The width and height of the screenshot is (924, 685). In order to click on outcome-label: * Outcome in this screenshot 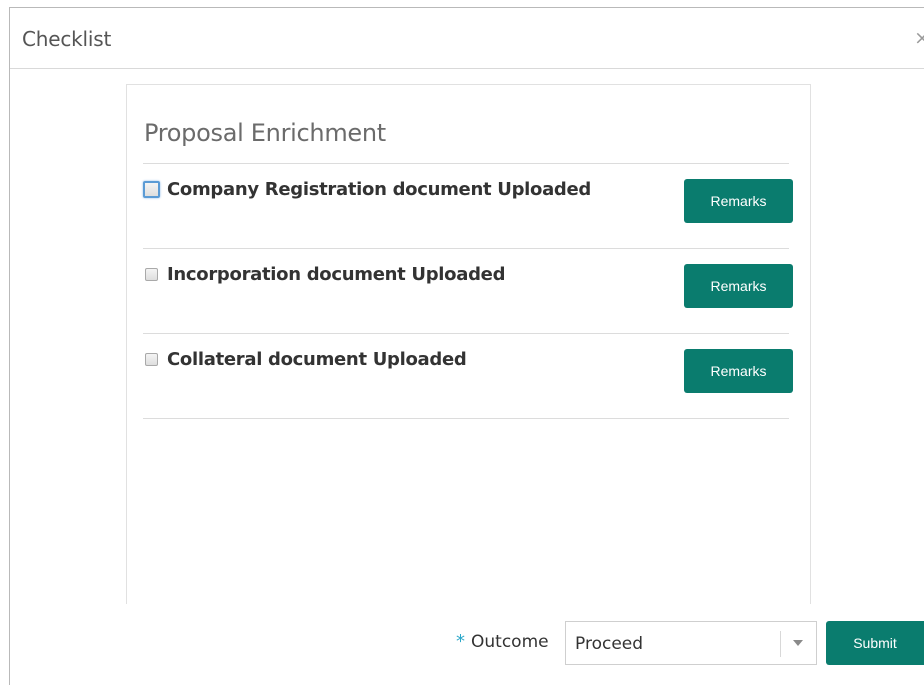, I will do `click(502, 641)`.